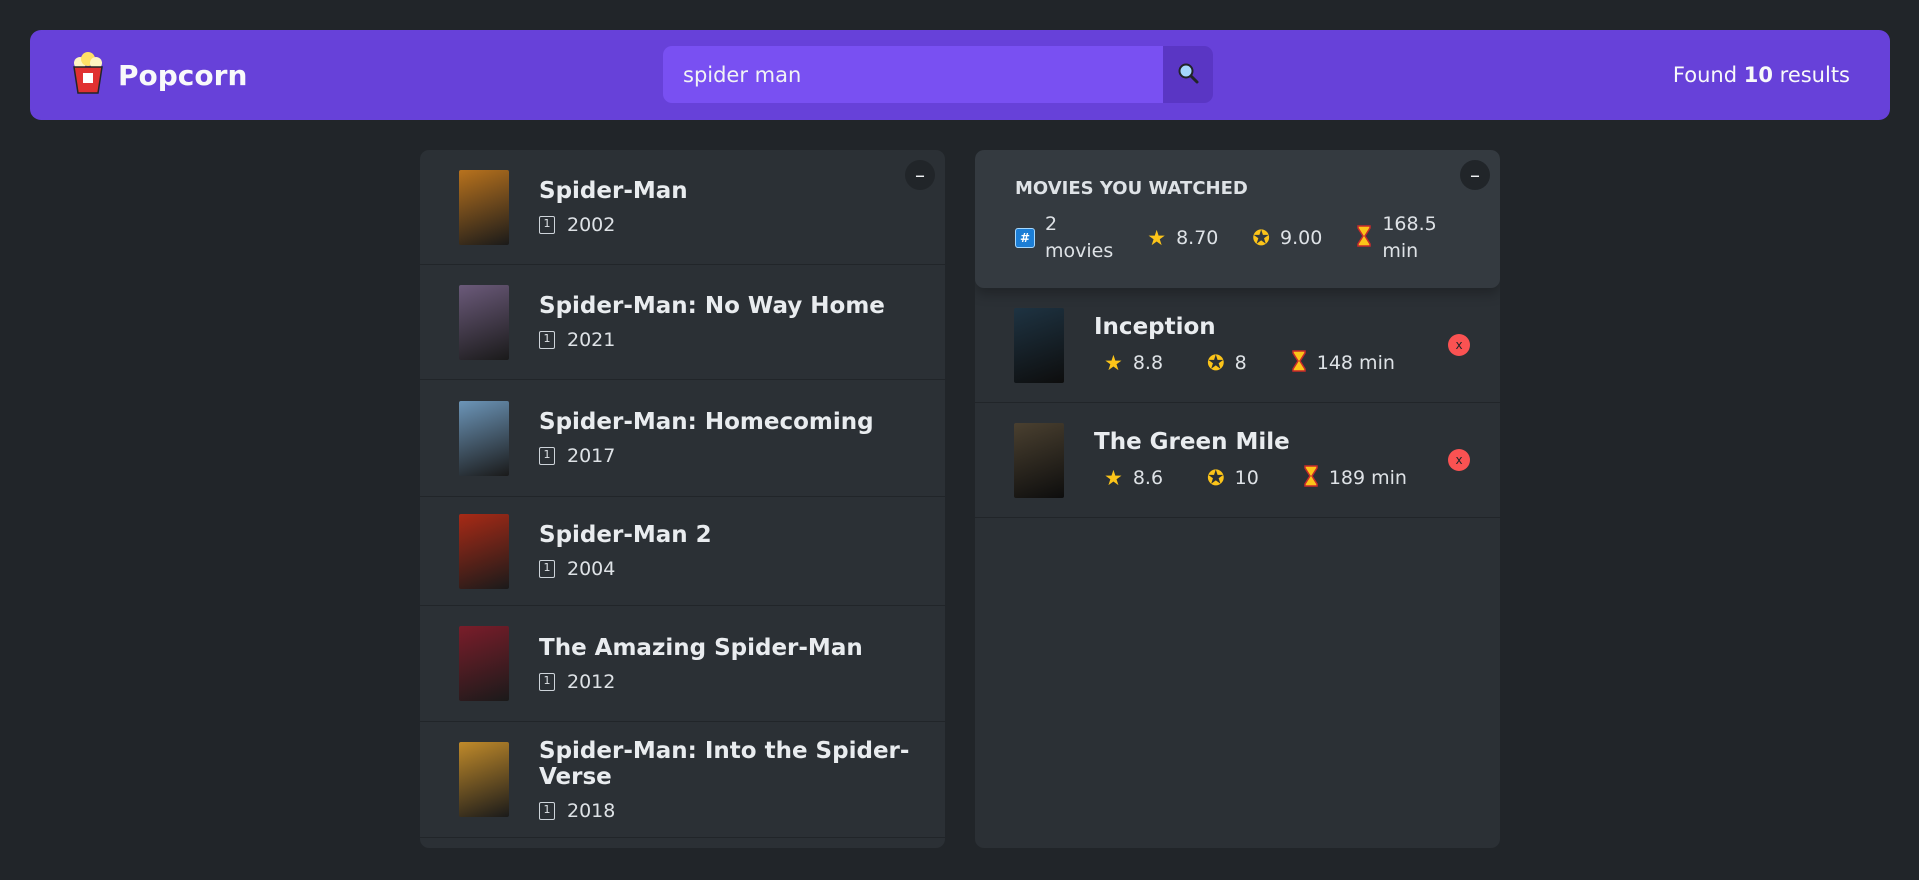  Describe the element at coordinates (706, 422) in the screenshot. I see `movie-title: Spider-Man: Homecoming` at that location.